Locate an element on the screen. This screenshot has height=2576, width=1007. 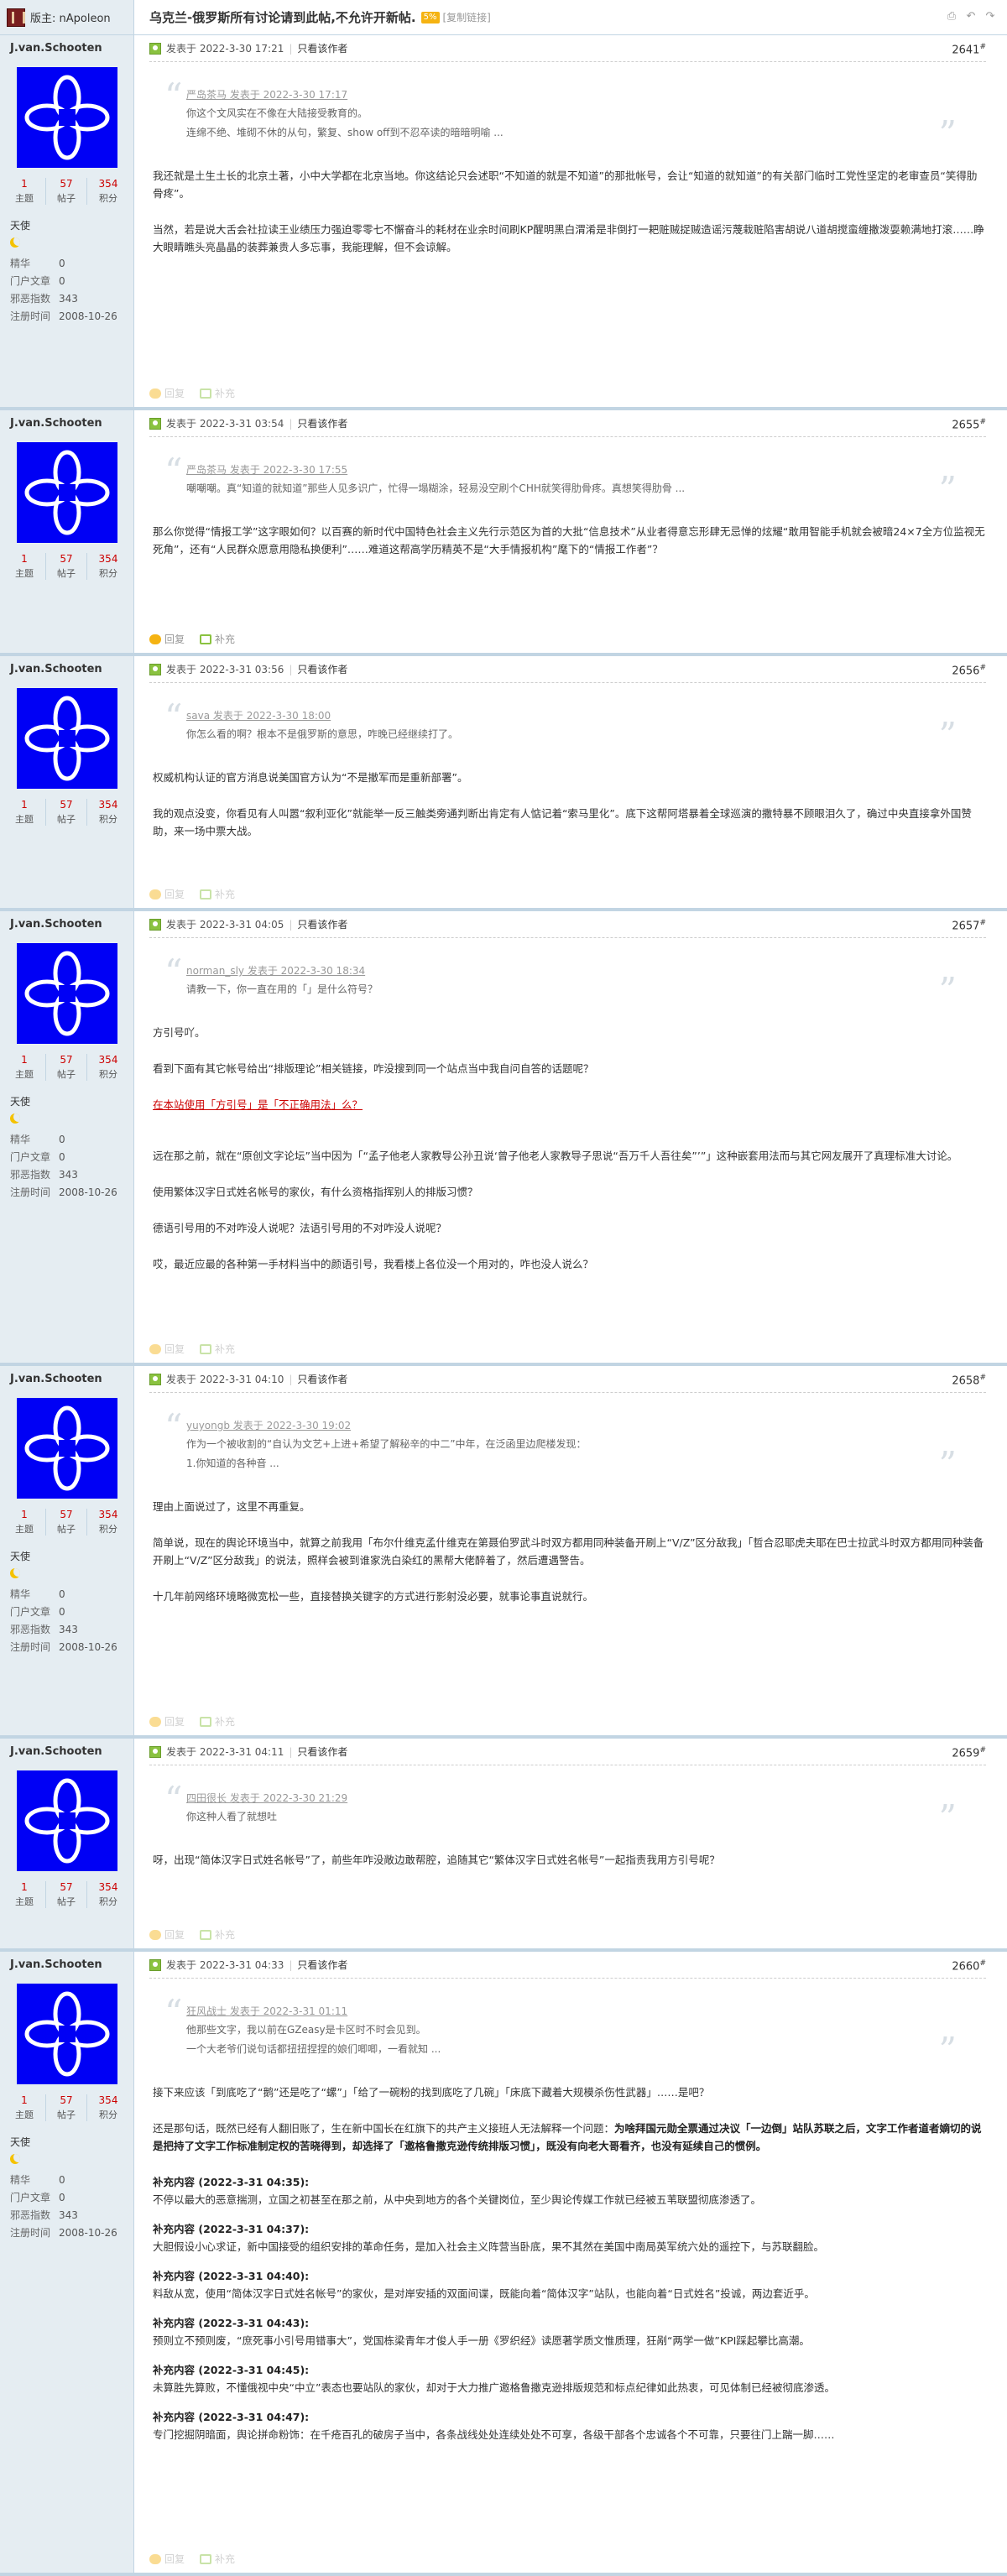
quote-author: 严岛茶马 发表于 2022-3-30 17:55 is located at coordinates (546, 469).